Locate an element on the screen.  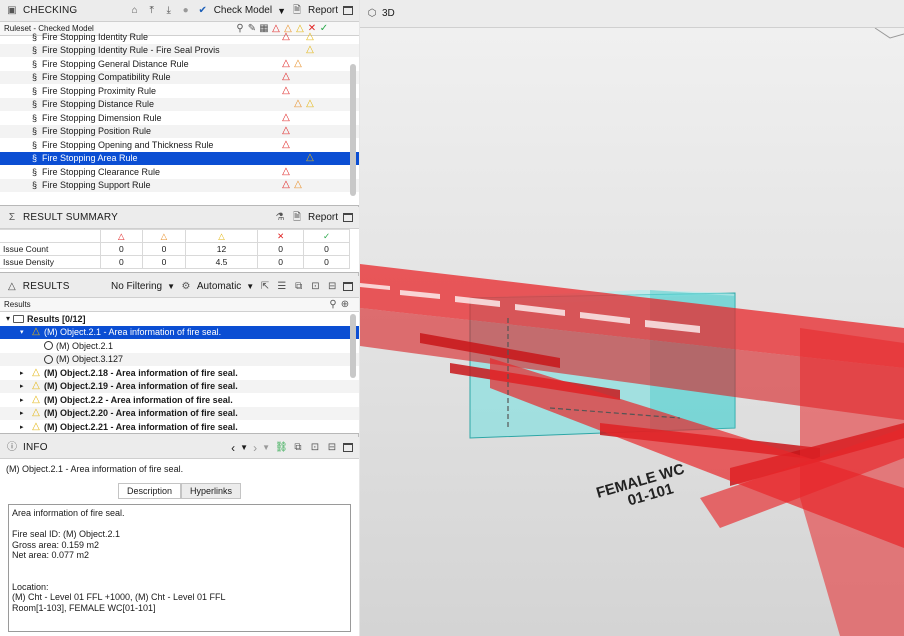
rule-row: §Fire Stopping General Distance Rule△△△ is located at coordinates (179, 64).